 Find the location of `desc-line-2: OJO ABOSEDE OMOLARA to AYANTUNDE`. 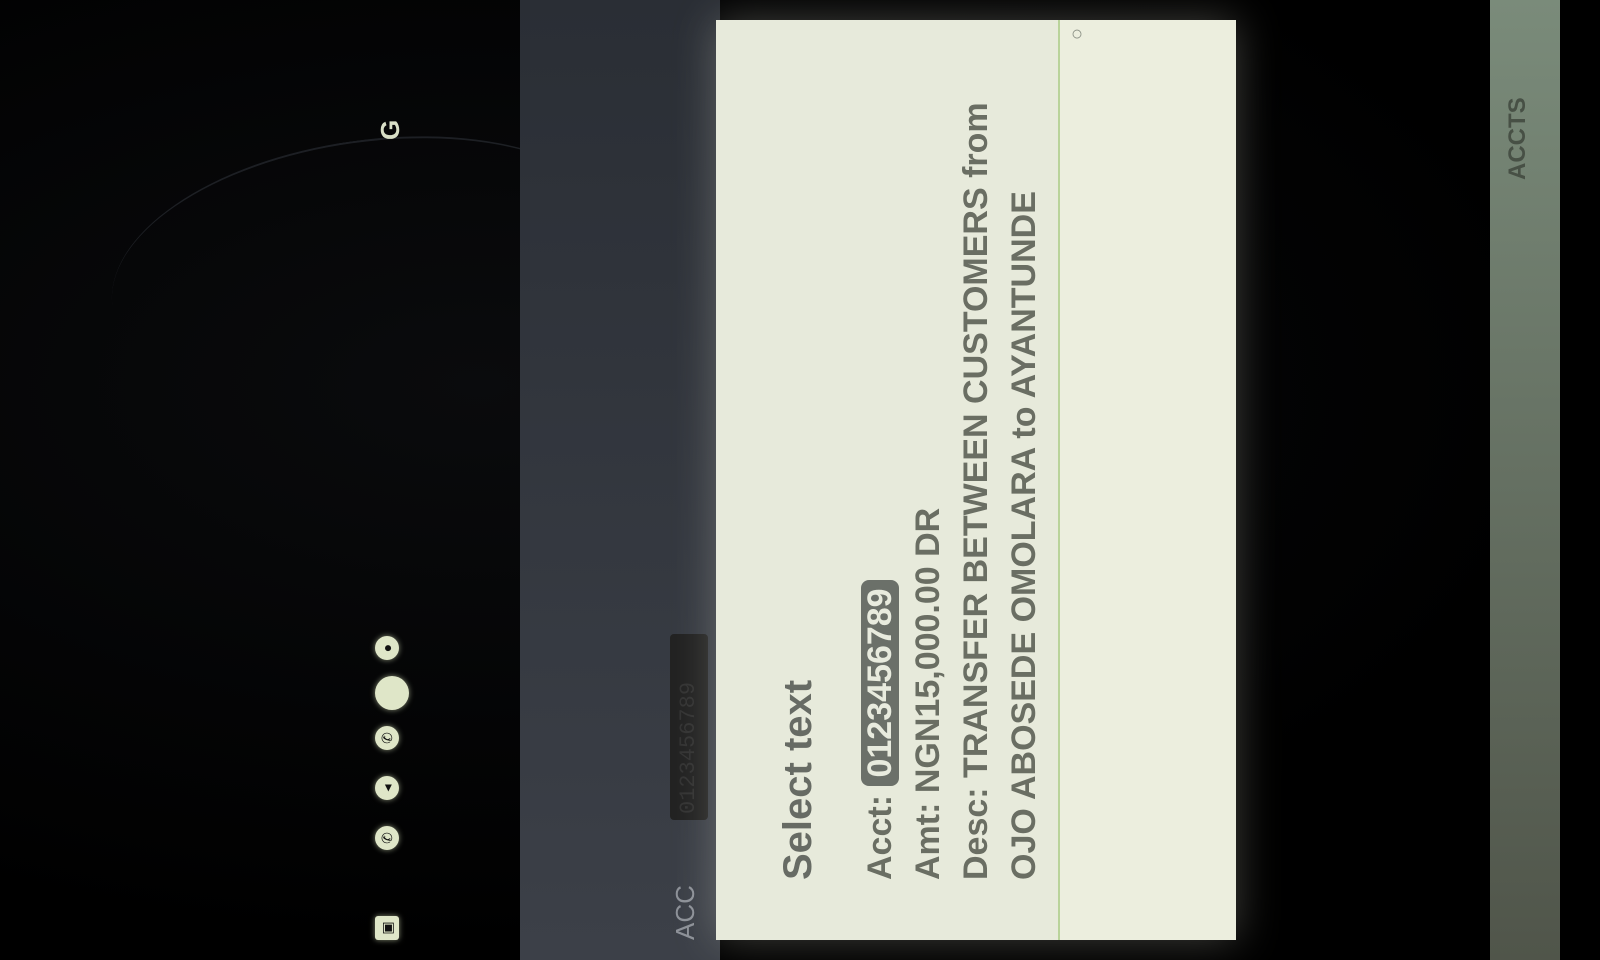

desc-line-2: OJO ABOSEDE OMOLARA to AYANTUNDE is located at coordinates (1024, 535).